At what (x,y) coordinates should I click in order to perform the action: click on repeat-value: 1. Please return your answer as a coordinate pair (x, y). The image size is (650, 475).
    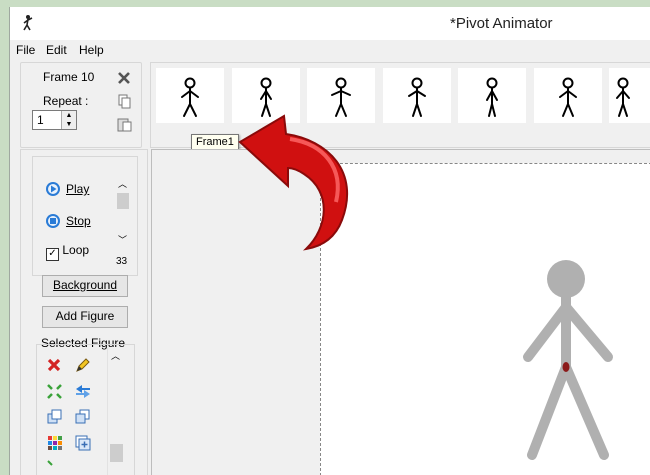
    Looking at the image, I should click on (40, 120).